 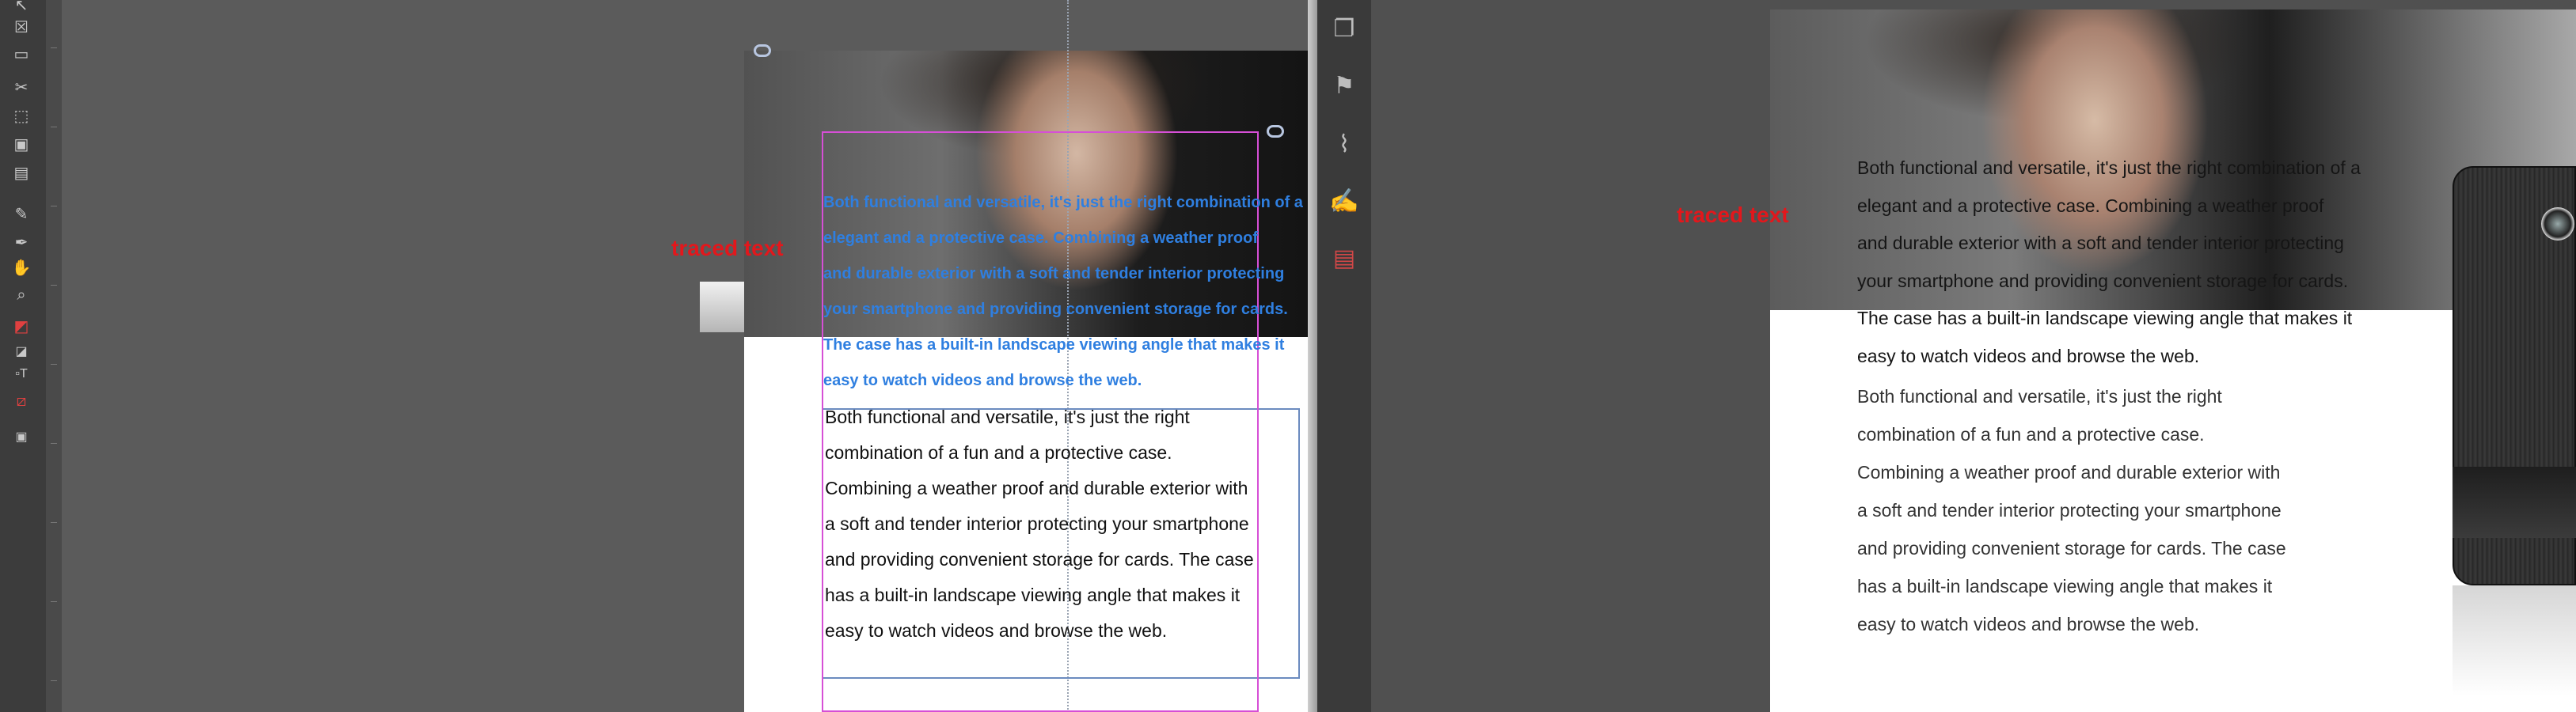 I want to click on direct-selection-icon: ↖, so click(x=21, y=8).